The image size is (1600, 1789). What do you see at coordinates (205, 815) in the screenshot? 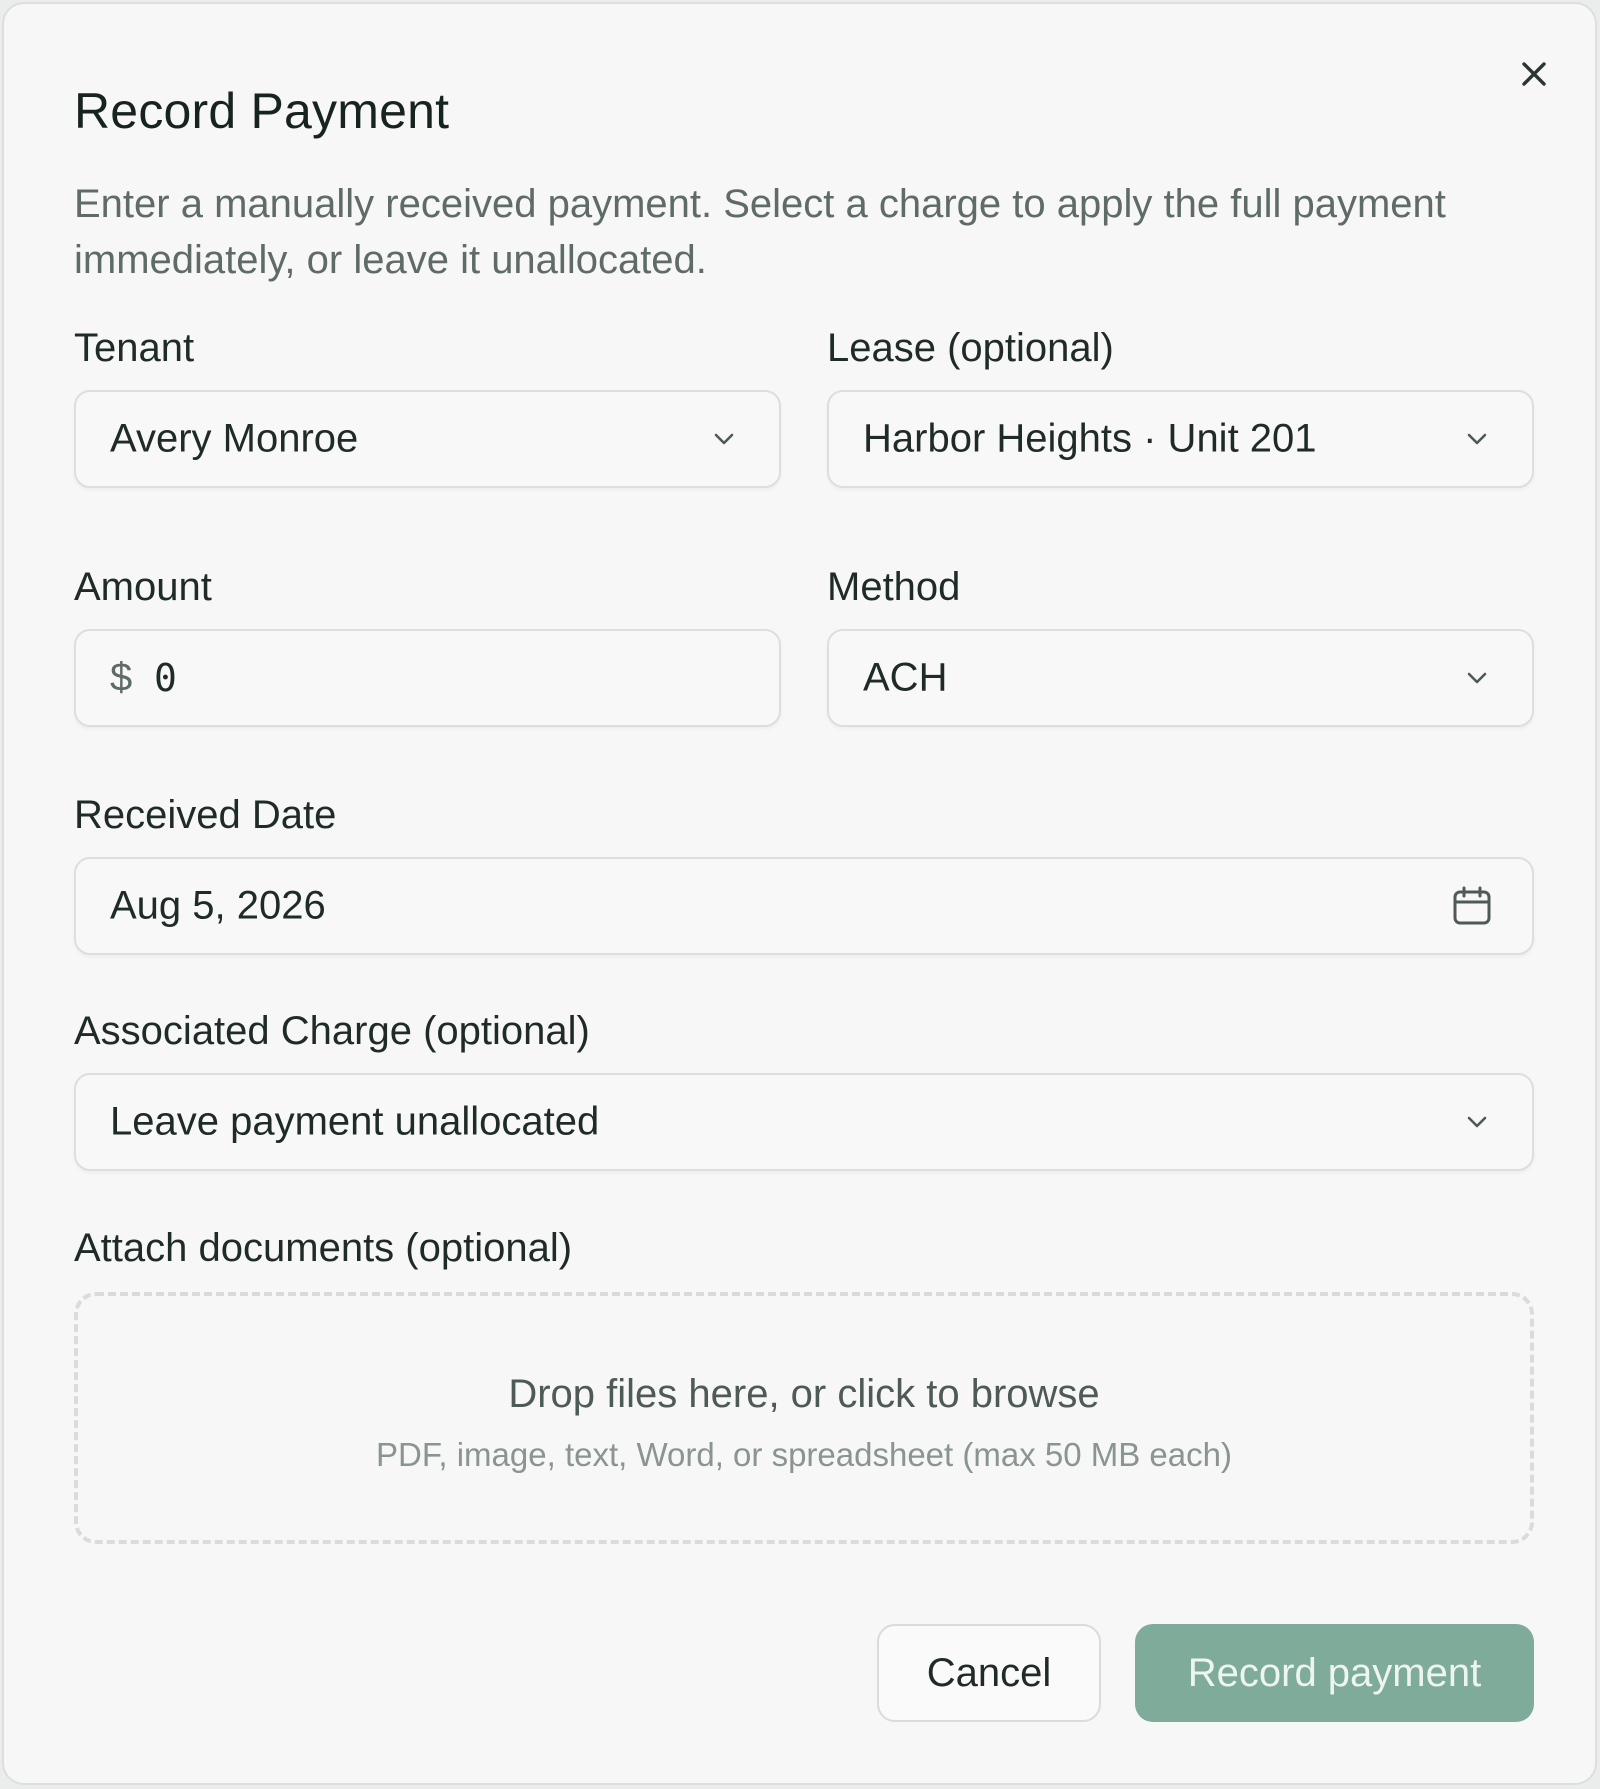
I see `received-date-label: Received Date` at bounding box center [205, 815].